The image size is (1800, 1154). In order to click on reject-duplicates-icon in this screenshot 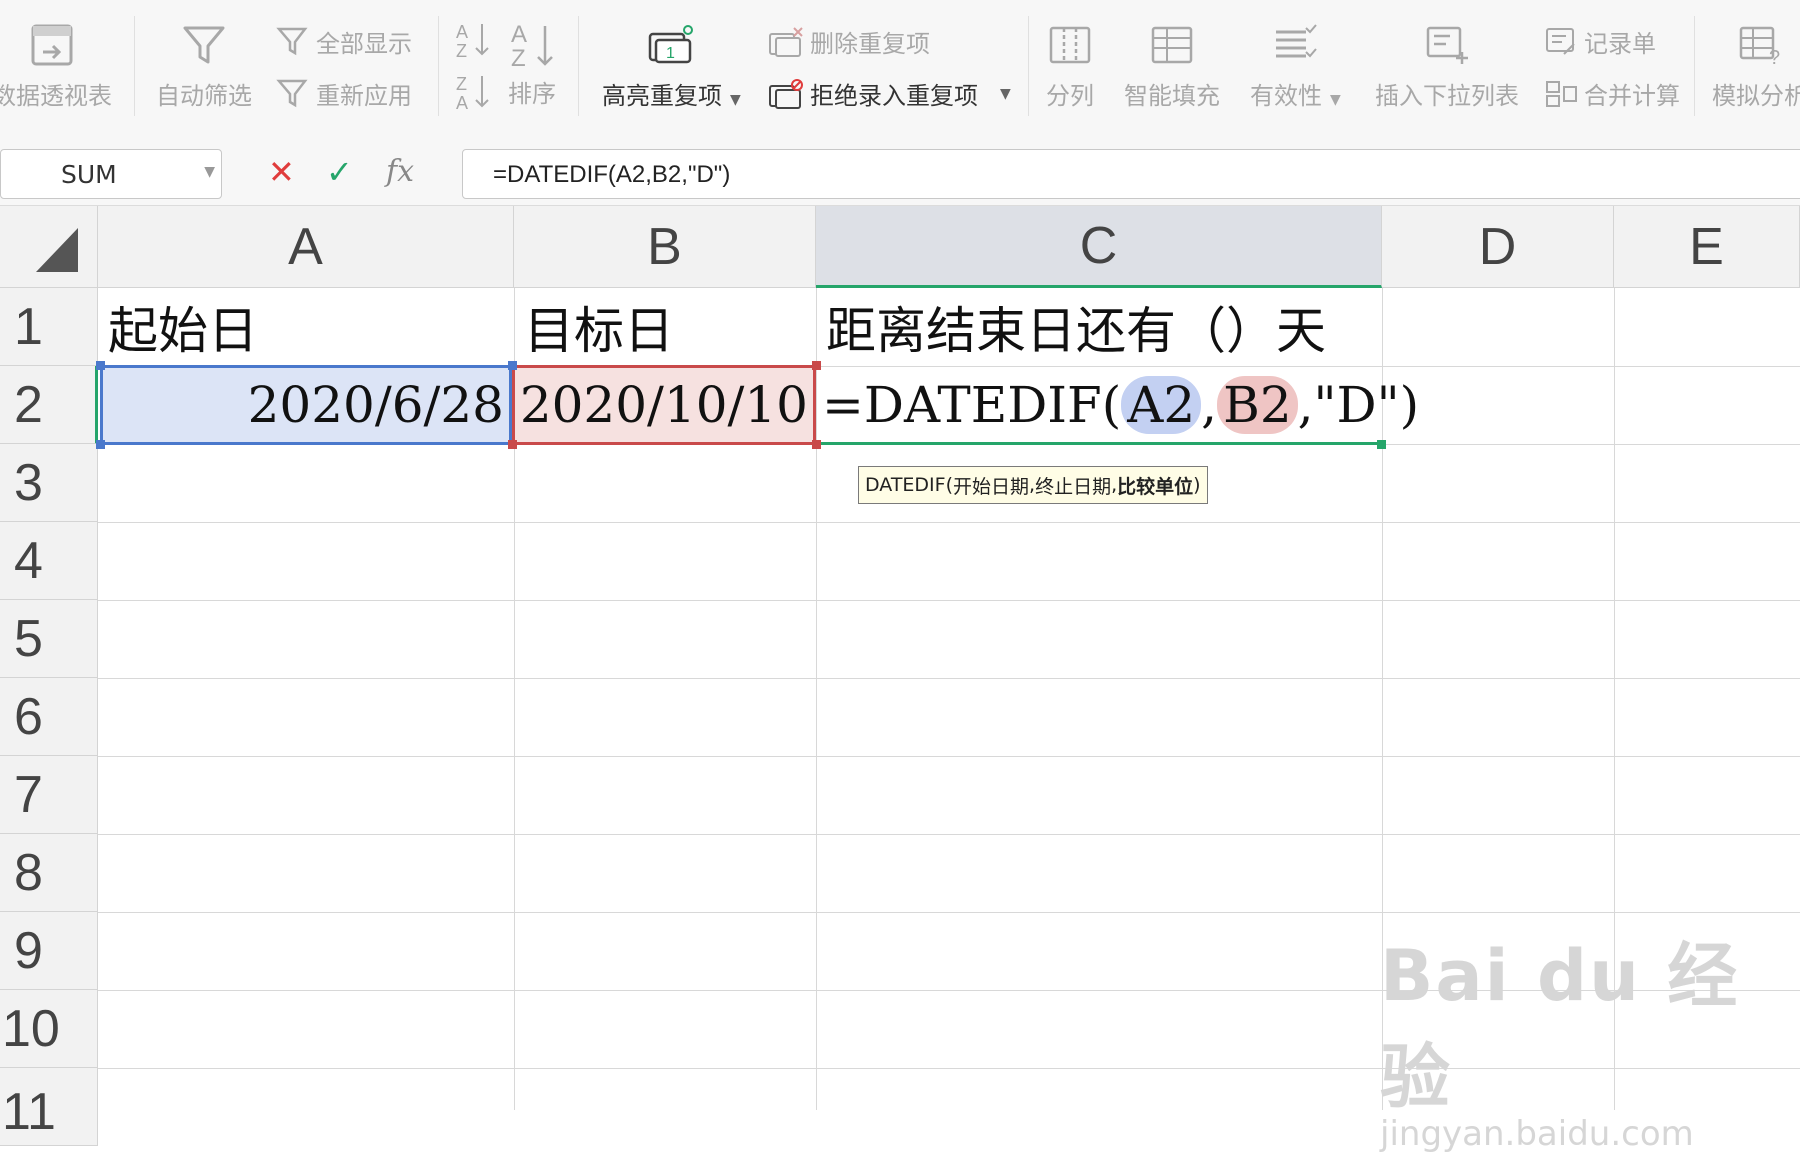, I will do `click(786, 93)`.